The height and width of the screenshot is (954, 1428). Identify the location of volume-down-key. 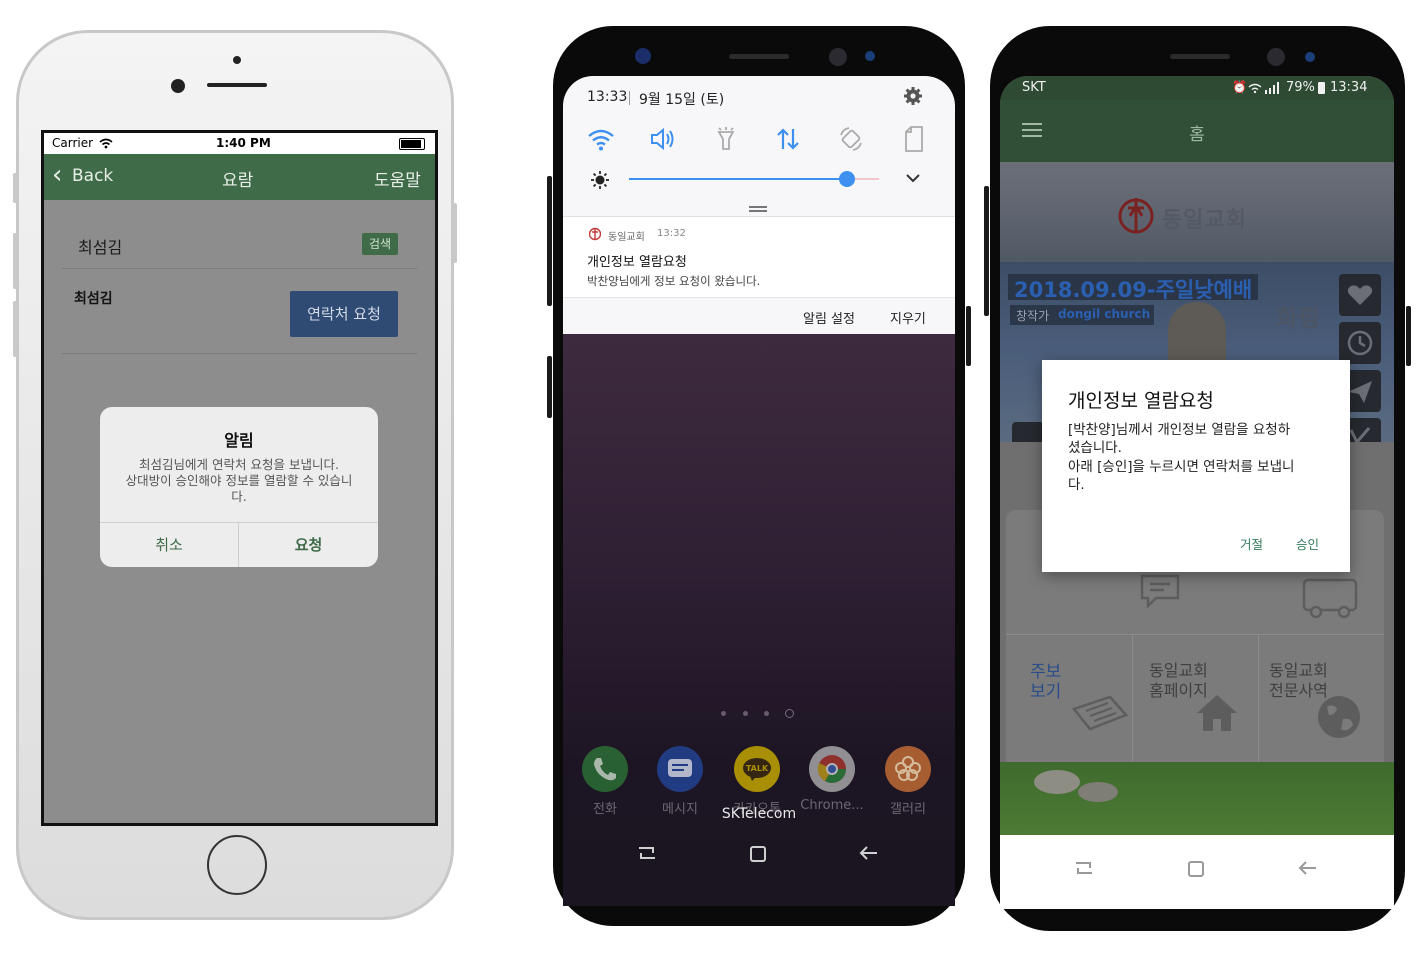
(15, 329).